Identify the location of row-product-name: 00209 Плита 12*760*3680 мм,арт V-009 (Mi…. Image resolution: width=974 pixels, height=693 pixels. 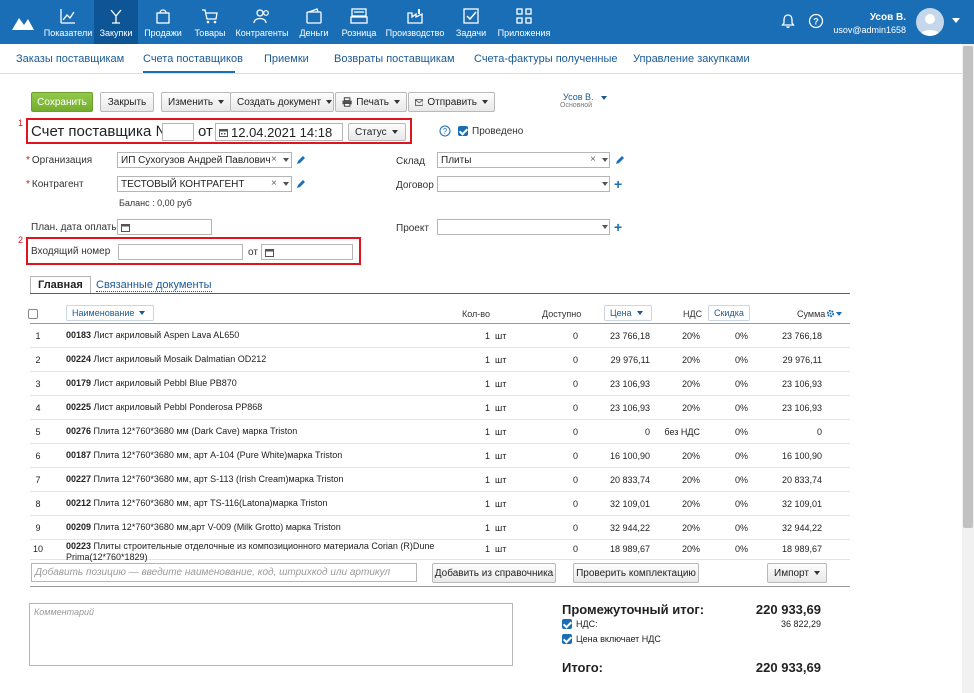
(276, 527).